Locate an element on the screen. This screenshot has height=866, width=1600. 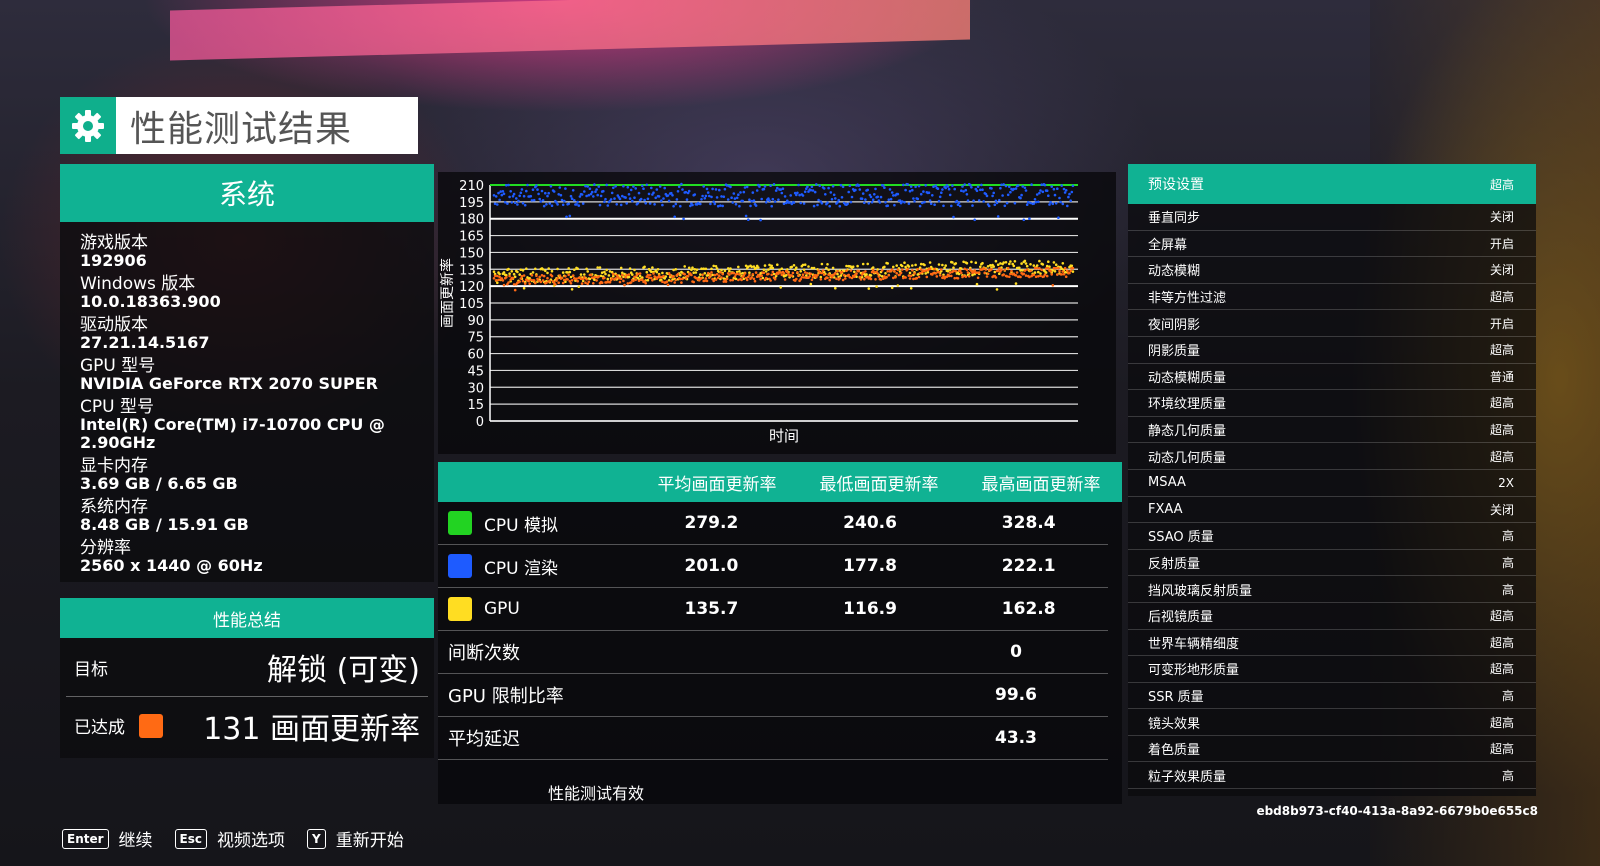
restart-button: Y 重新开始 is located at coordinates (355, 838).